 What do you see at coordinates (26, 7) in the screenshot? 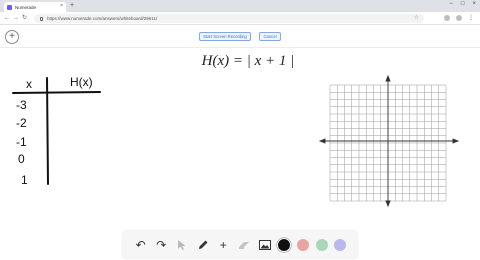
I see `tab-title: Numerade` at bounding box center [26, 7].